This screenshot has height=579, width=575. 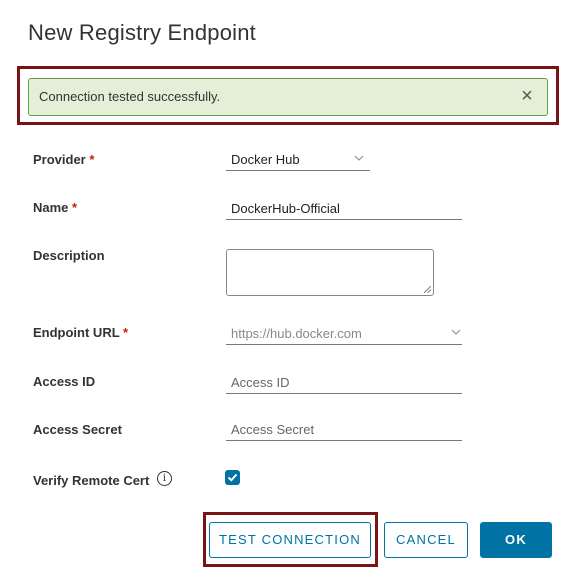 I want to click on access-secret-placeholder: Access Secret, so click(x=273, y=429).